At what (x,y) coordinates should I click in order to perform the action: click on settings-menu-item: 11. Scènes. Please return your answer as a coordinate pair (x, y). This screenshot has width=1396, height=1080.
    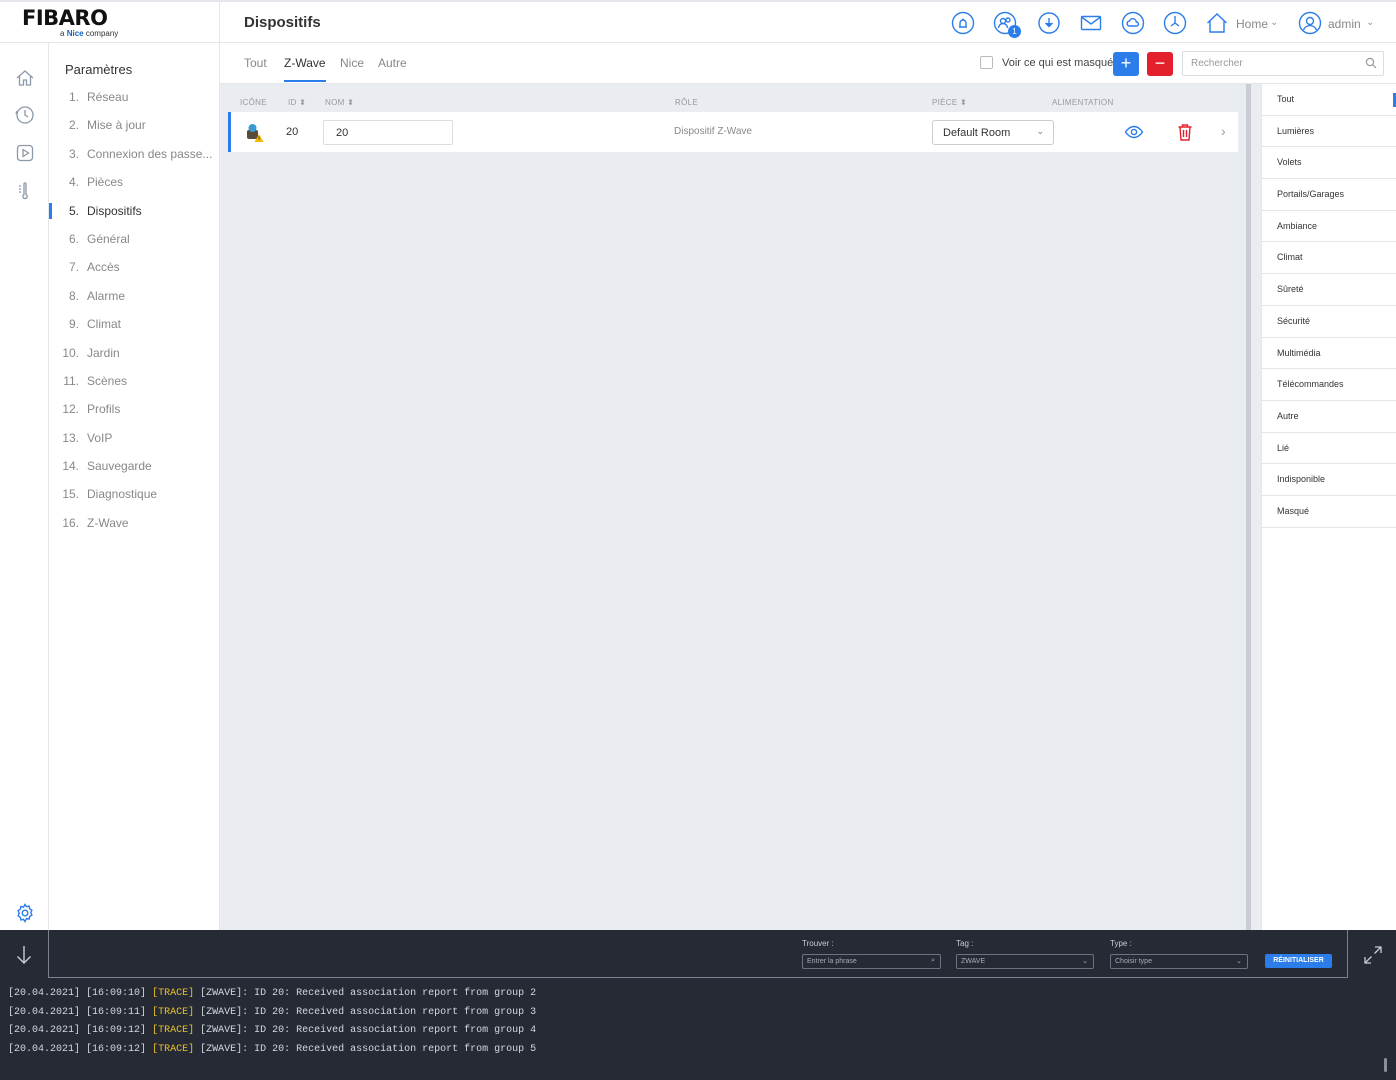
    Looking at the image, I should click on (134, 381).